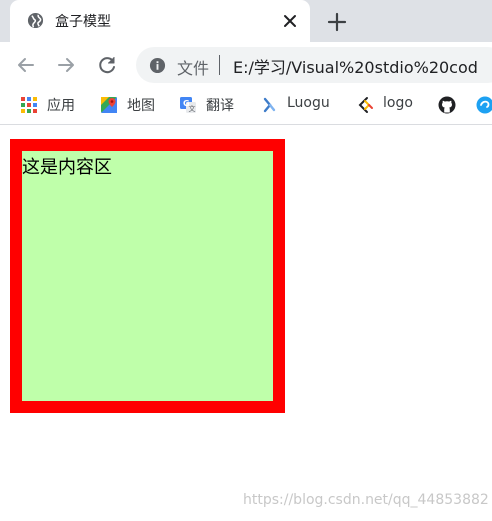 This screenshot has width=492, height=521. What do you see at coordinates (366, 500) in the screenshot?
I see `watermark-text: https://blog.csdn.net/qq_44853882` at bounding box center [366, 500].